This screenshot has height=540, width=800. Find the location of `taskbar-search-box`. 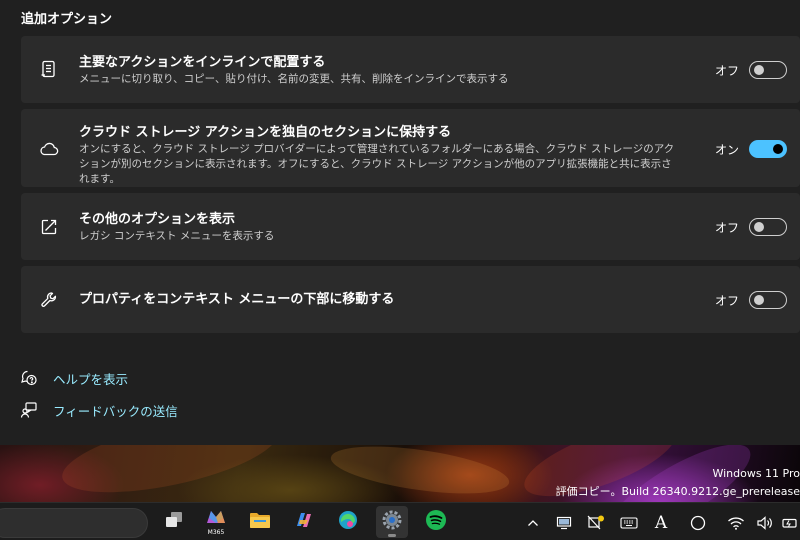

taskbar-search-box is located at coordinates (74, 523).